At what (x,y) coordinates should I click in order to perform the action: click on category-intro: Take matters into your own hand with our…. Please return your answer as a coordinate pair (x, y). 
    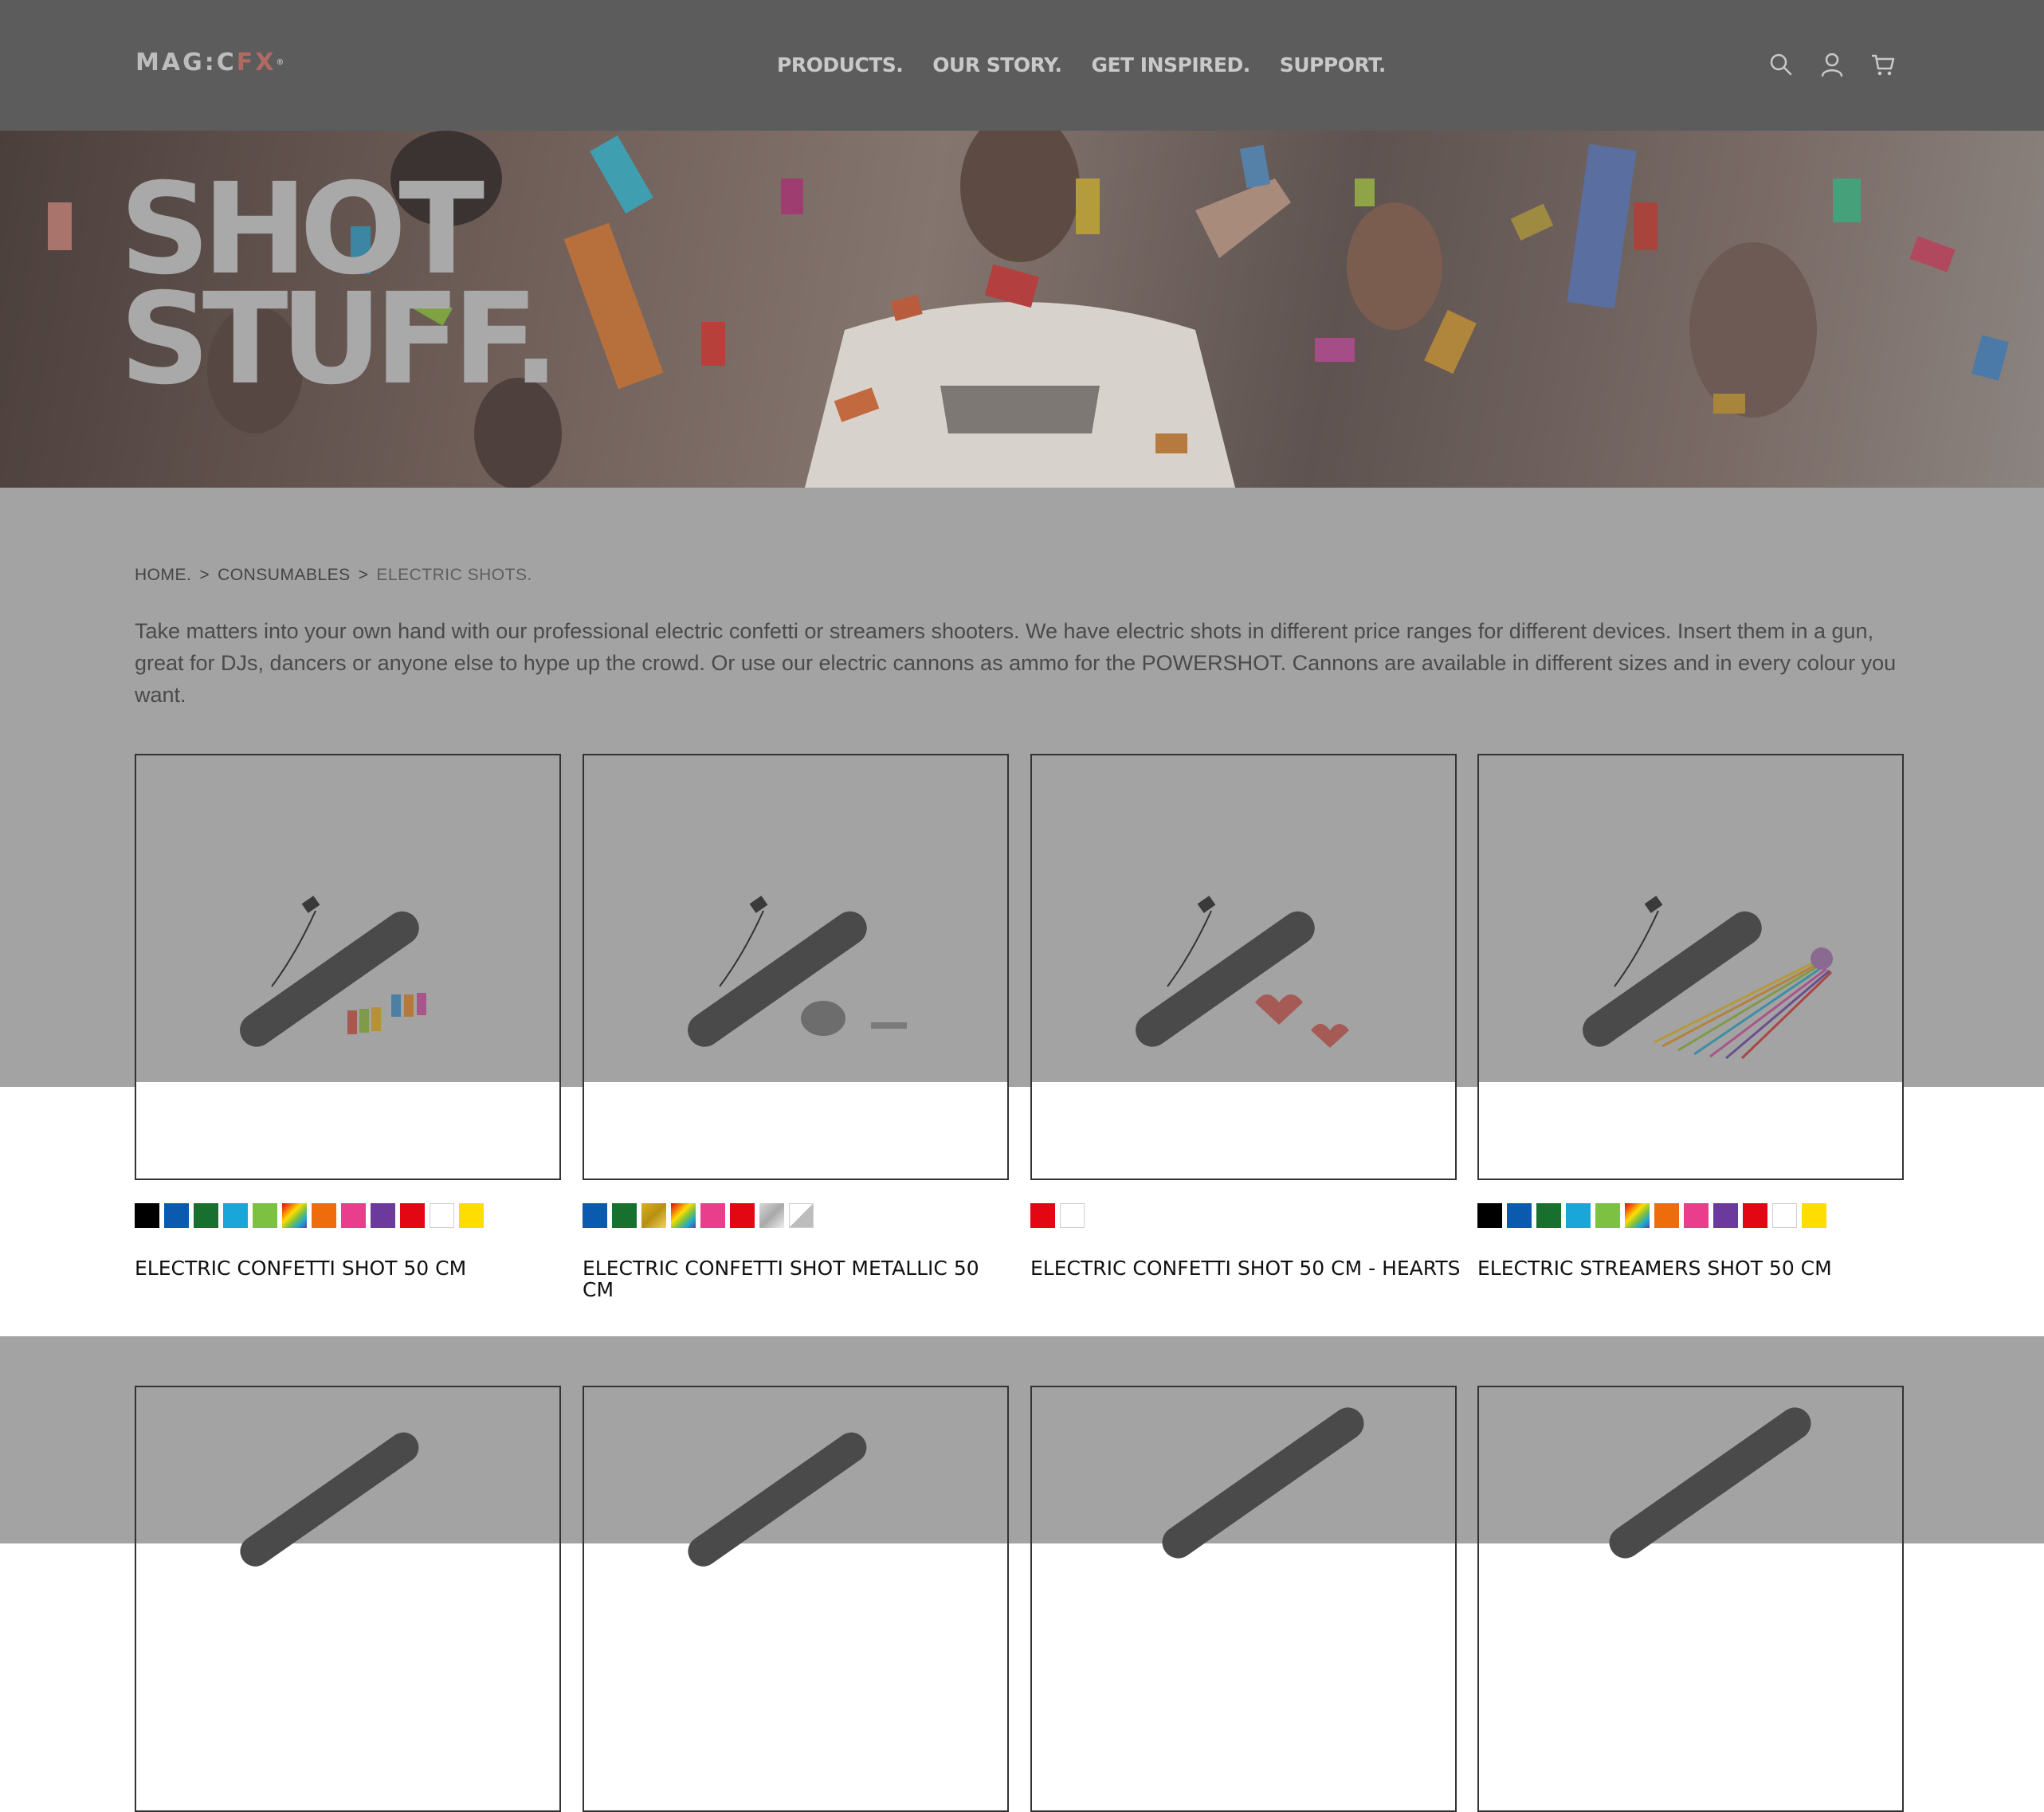
    Looking at the image, I should click on (1016, 663).